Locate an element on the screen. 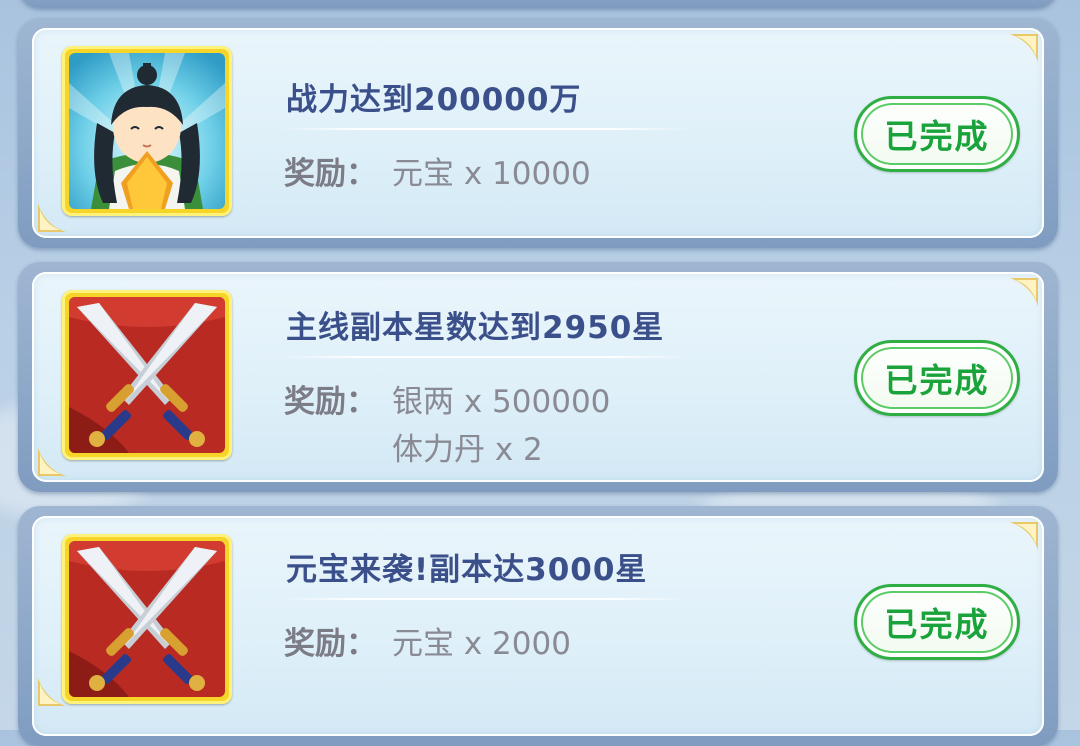  hero-character-icon is located at coordinates (147, 131).